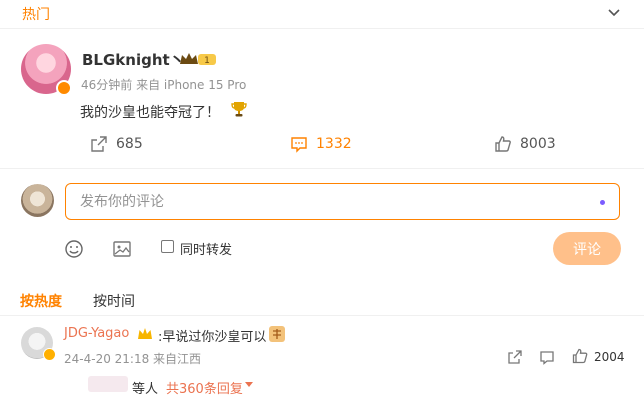 The height and width of the screenshot is (406, 644). What do you see at coordinates (334, 144) in the screenshot?
I see `comment-count: 1332` at bounding box center [334, 144].